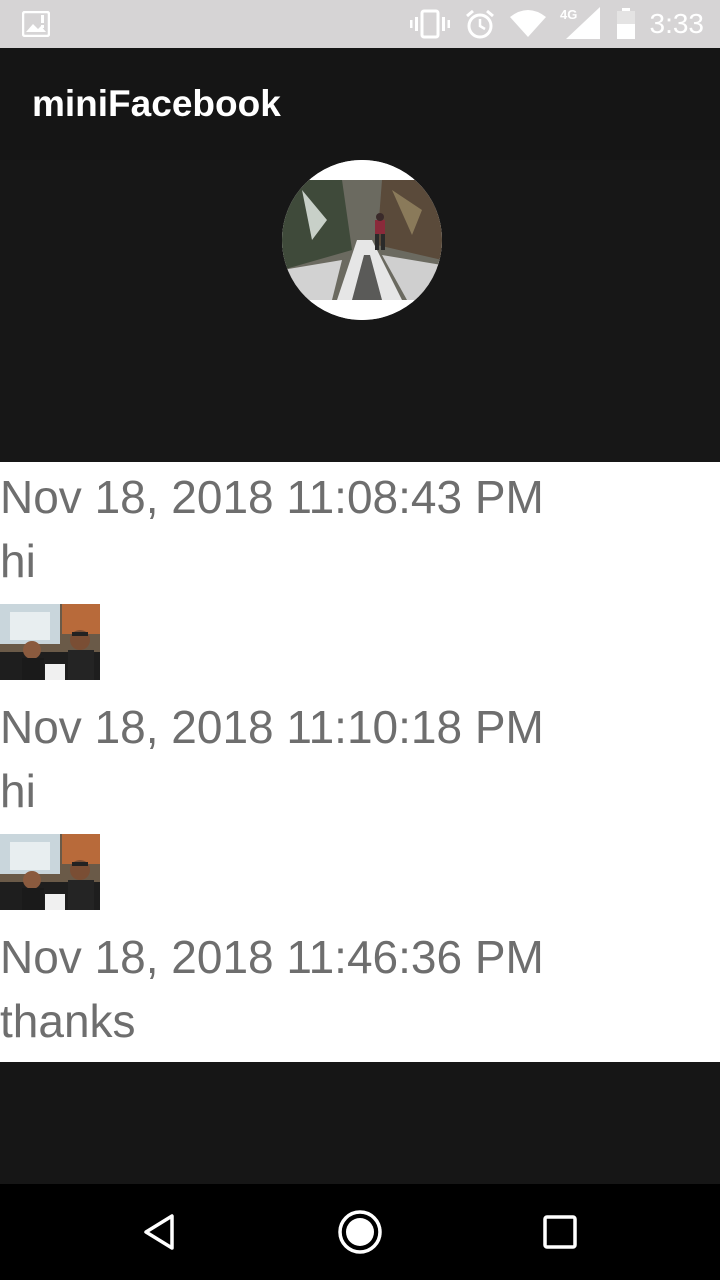 The width and height of the screenshot is (720, 1280). I want to click on system-nav-bar, so click(360, 1232).